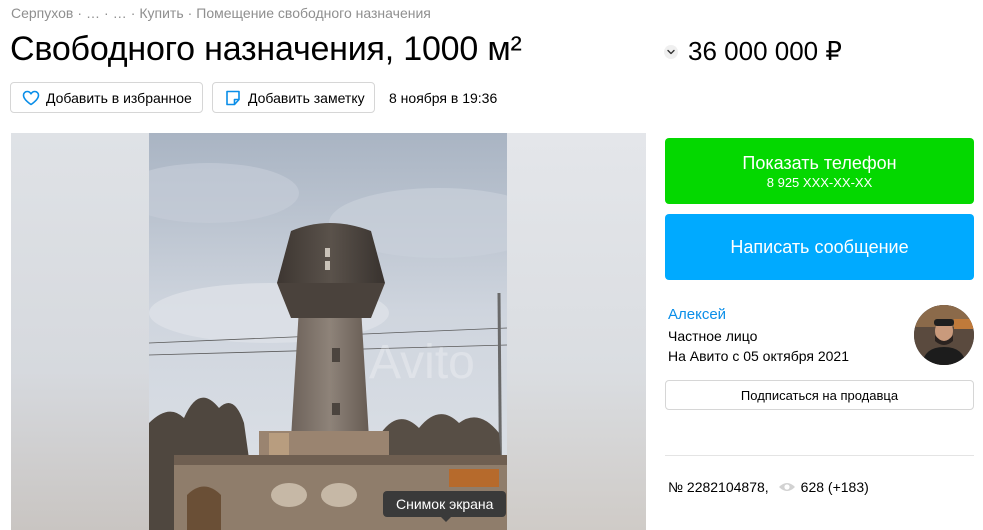 The height and width of the screenshot is (530, 983). What do you see at coordinates (161, 13) in the screenshot?
I see `breadcrumb-item-buy: Купить` at bounding box center [161, 13].